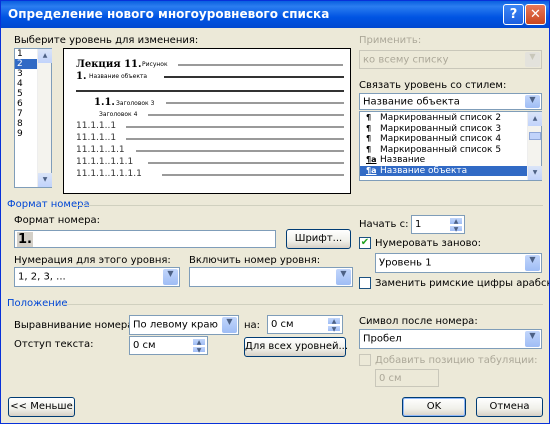 The width and height of the screenshot is (550, 424). Describe the element at coordinates (104, 102) in the screenshot. I see `preview-l3-number: 1.1.` at that location.